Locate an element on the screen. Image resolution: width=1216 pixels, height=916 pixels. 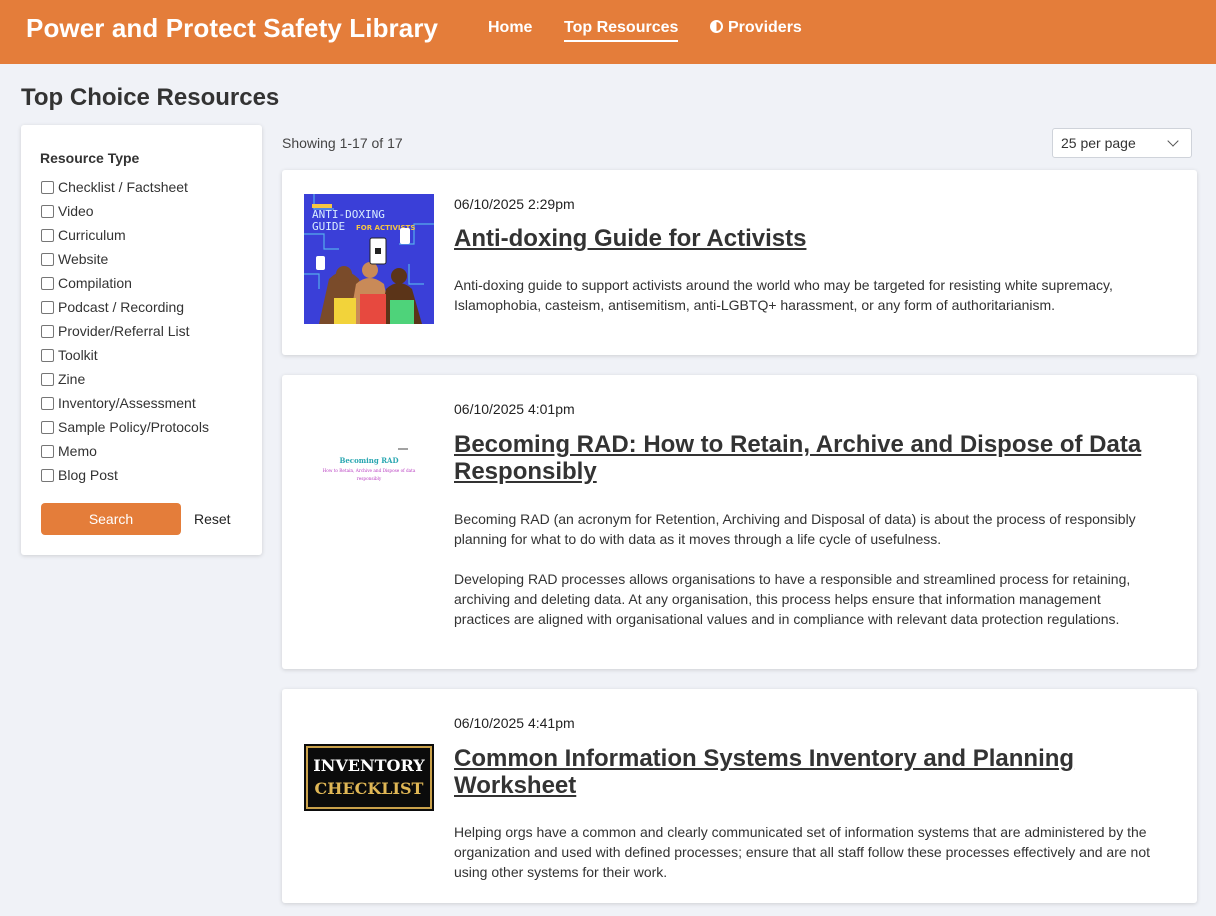
filter-option-website: Website is located at coordinates (125, 259).